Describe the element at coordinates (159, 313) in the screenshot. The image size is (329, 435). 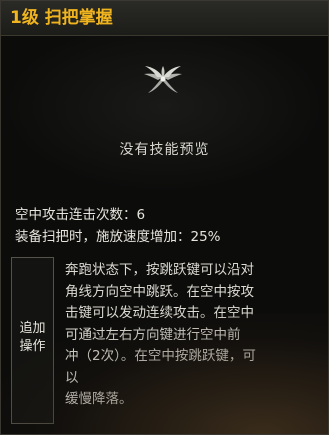
I see `description-line: 击键可以发动连续攻击。在空中` at that location.